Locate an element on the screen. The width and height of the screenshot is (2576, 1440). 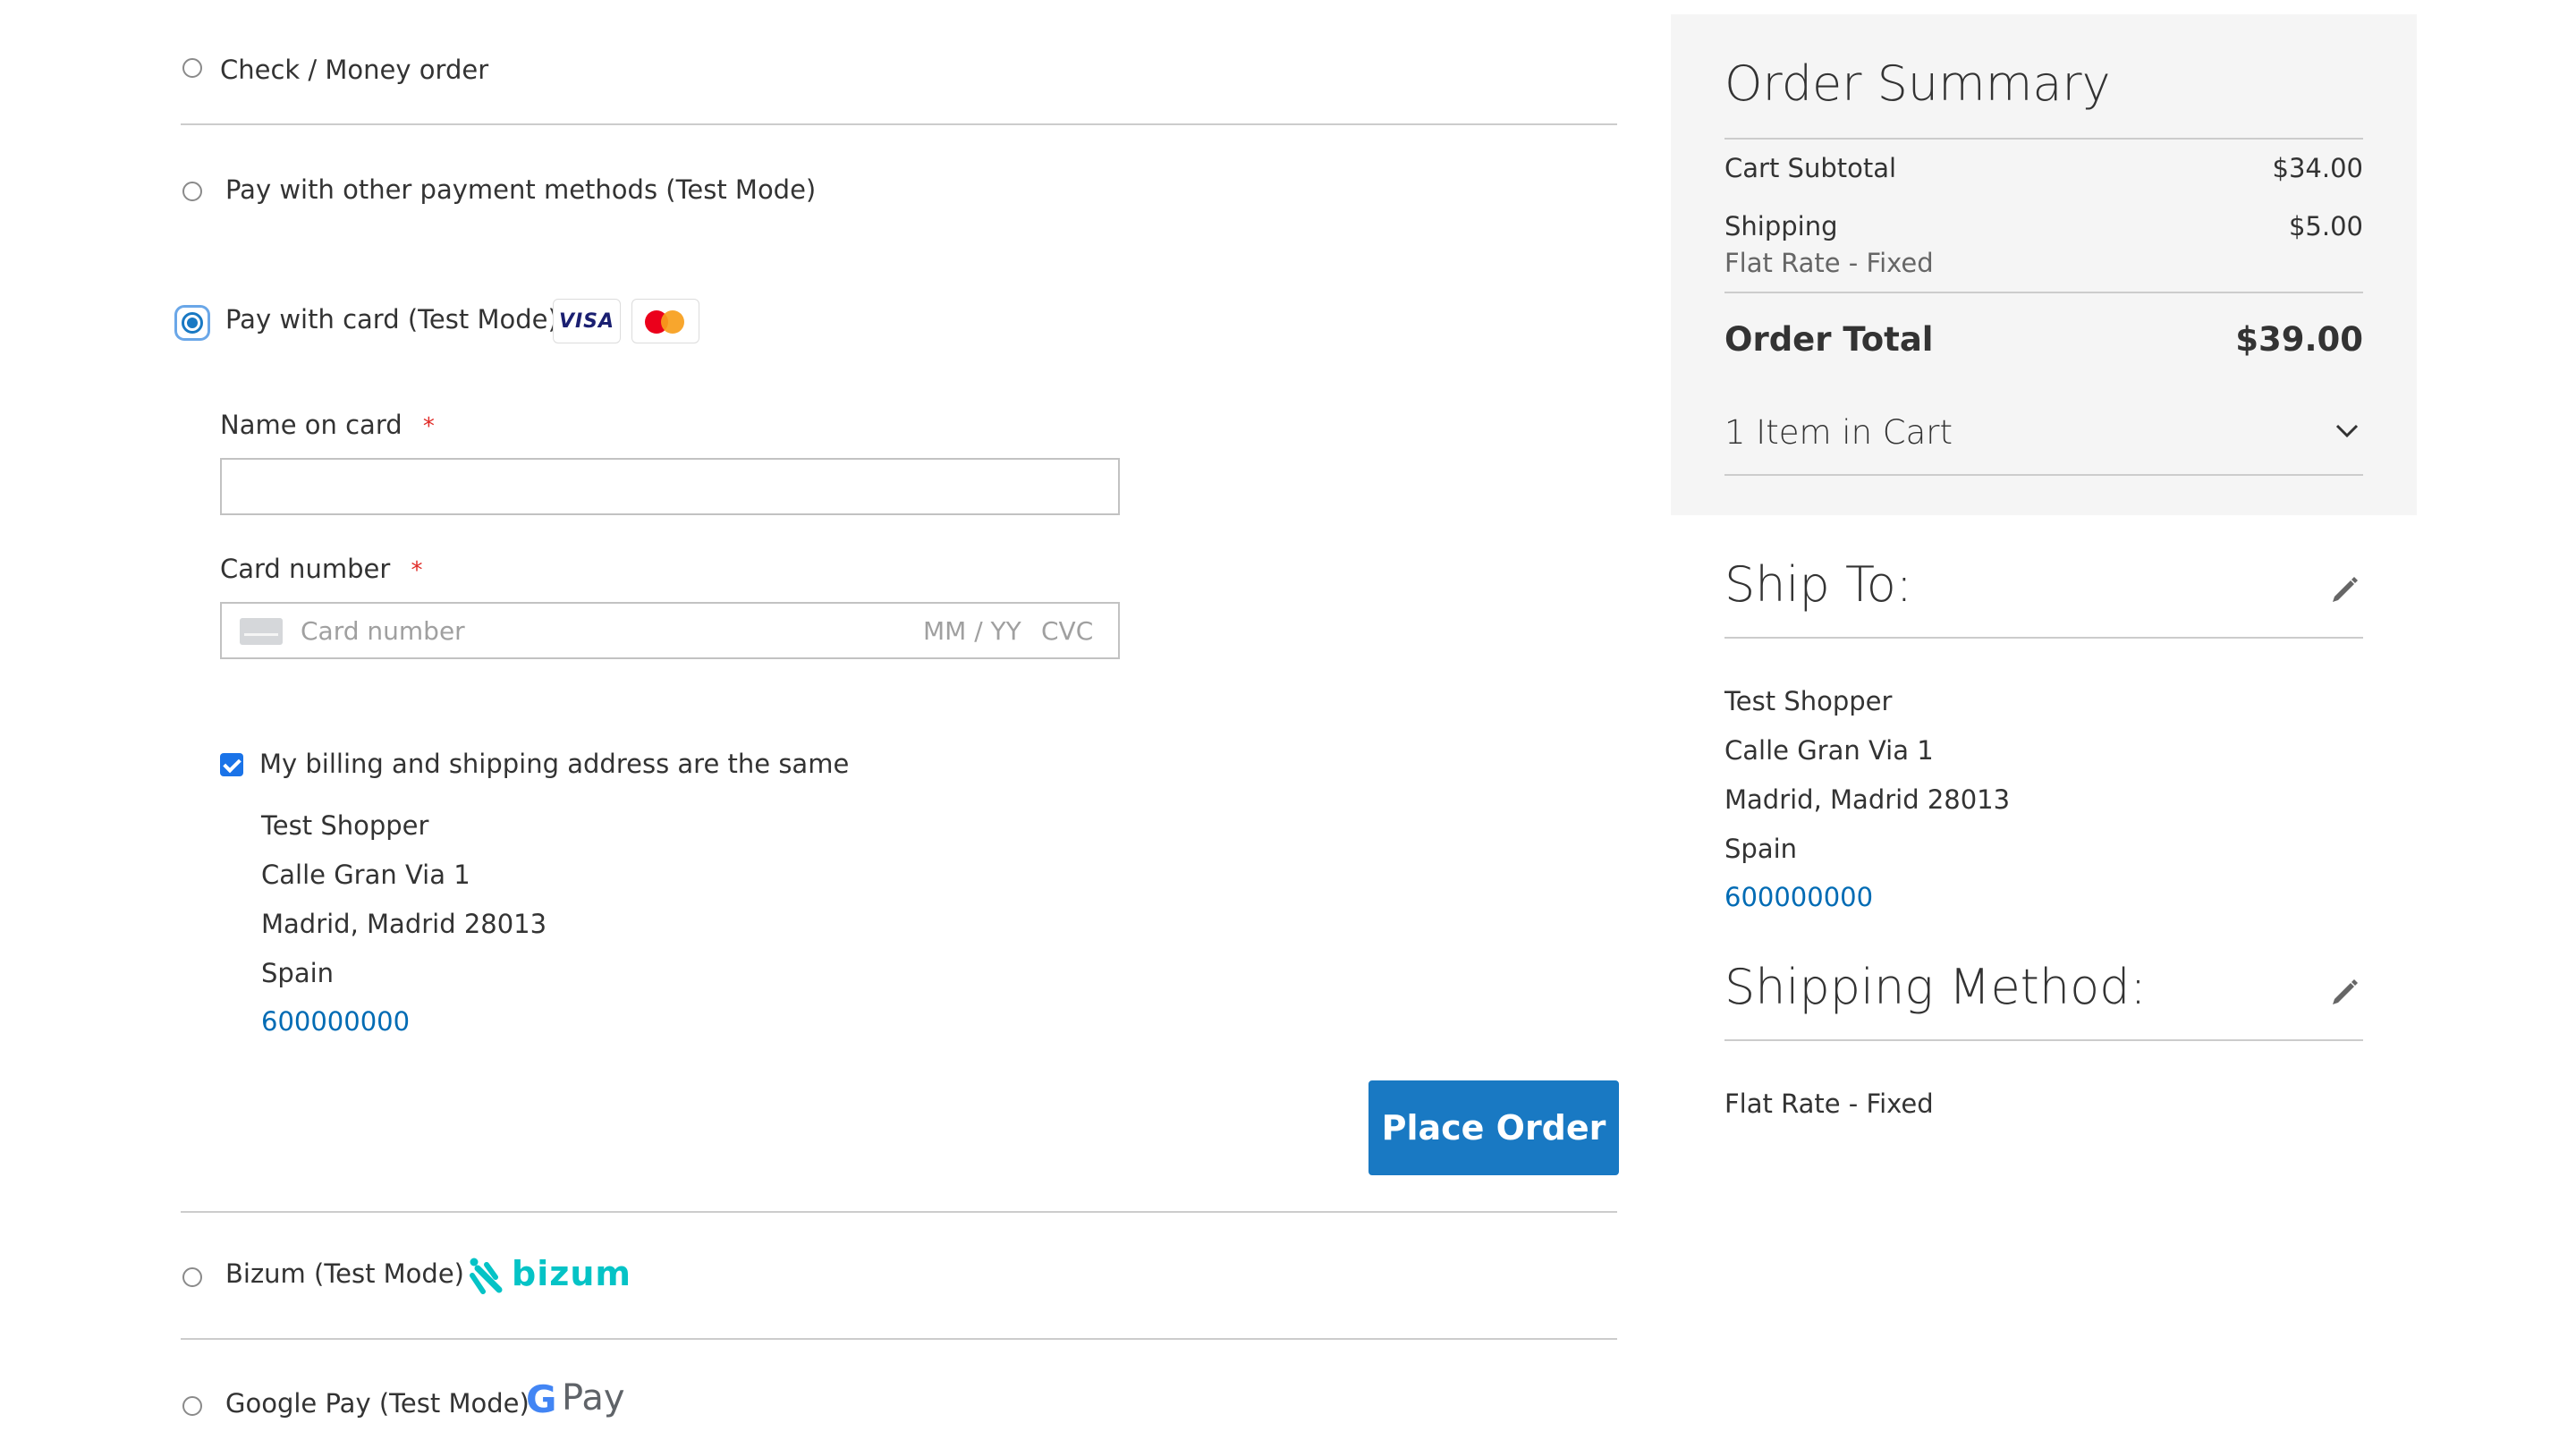
billing-same-checkbox is located at coordinates (231, 765).